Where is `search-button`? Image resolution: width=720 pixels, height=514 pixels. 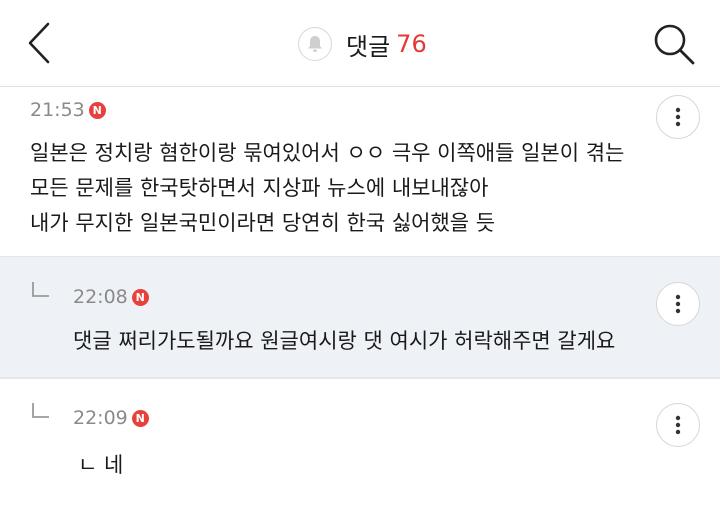 search-button is located at coordinates (674, 44).